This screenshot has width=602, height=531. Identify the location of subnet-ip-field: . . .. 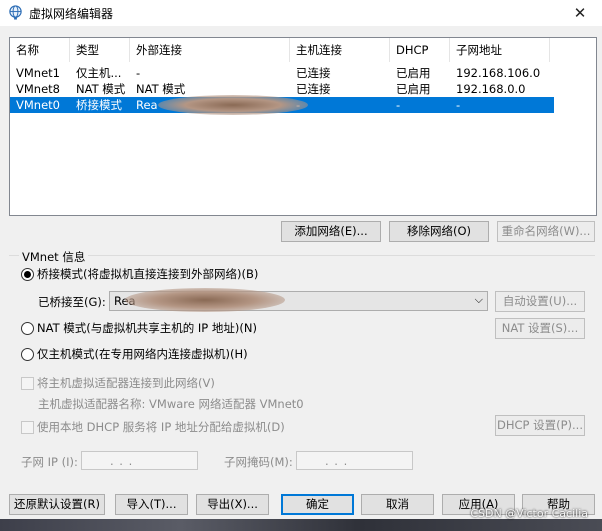
(139, 460).